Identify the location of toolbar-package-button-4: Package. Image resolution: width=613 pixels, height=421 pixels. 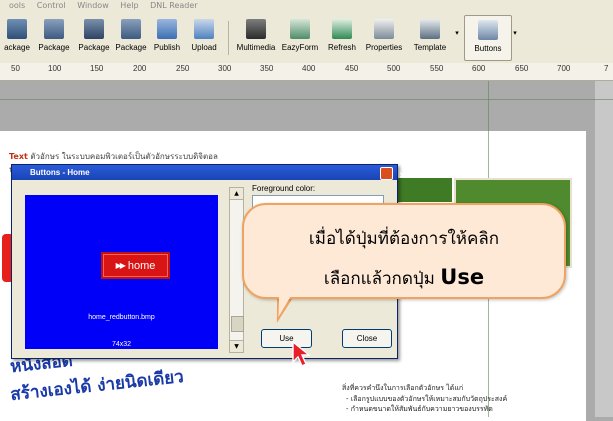
(131, 37).